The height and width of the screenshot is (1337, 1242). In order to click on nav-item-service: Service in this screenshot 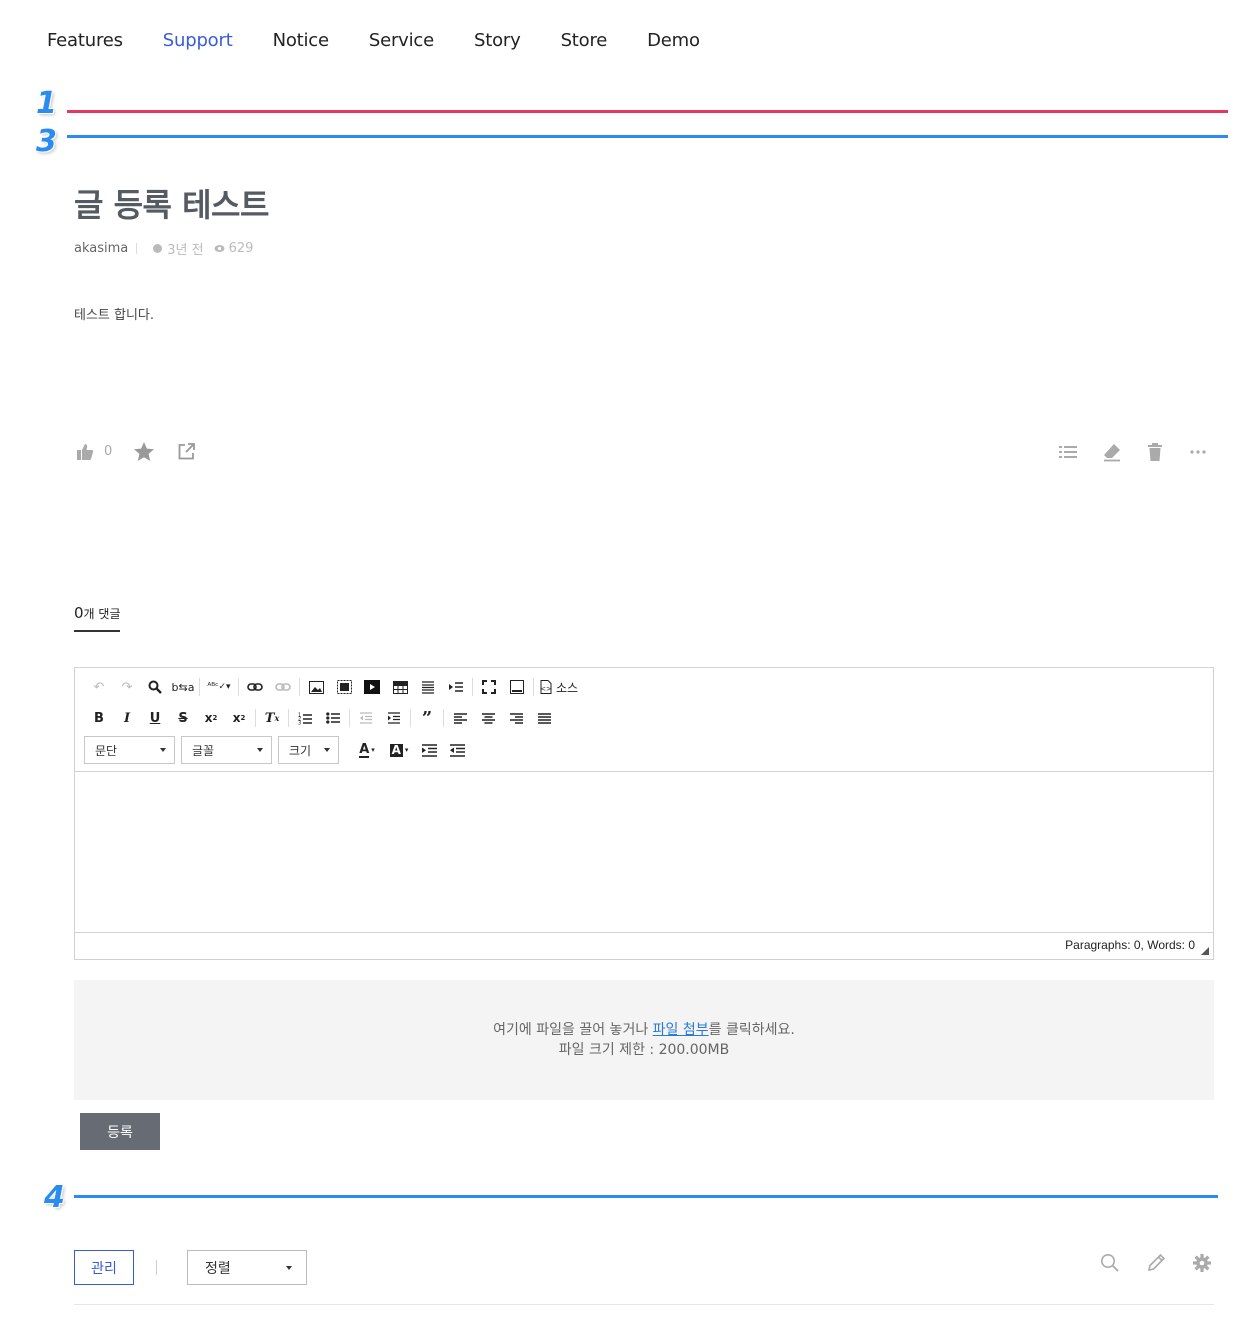, I will do `click(401, 41)`.